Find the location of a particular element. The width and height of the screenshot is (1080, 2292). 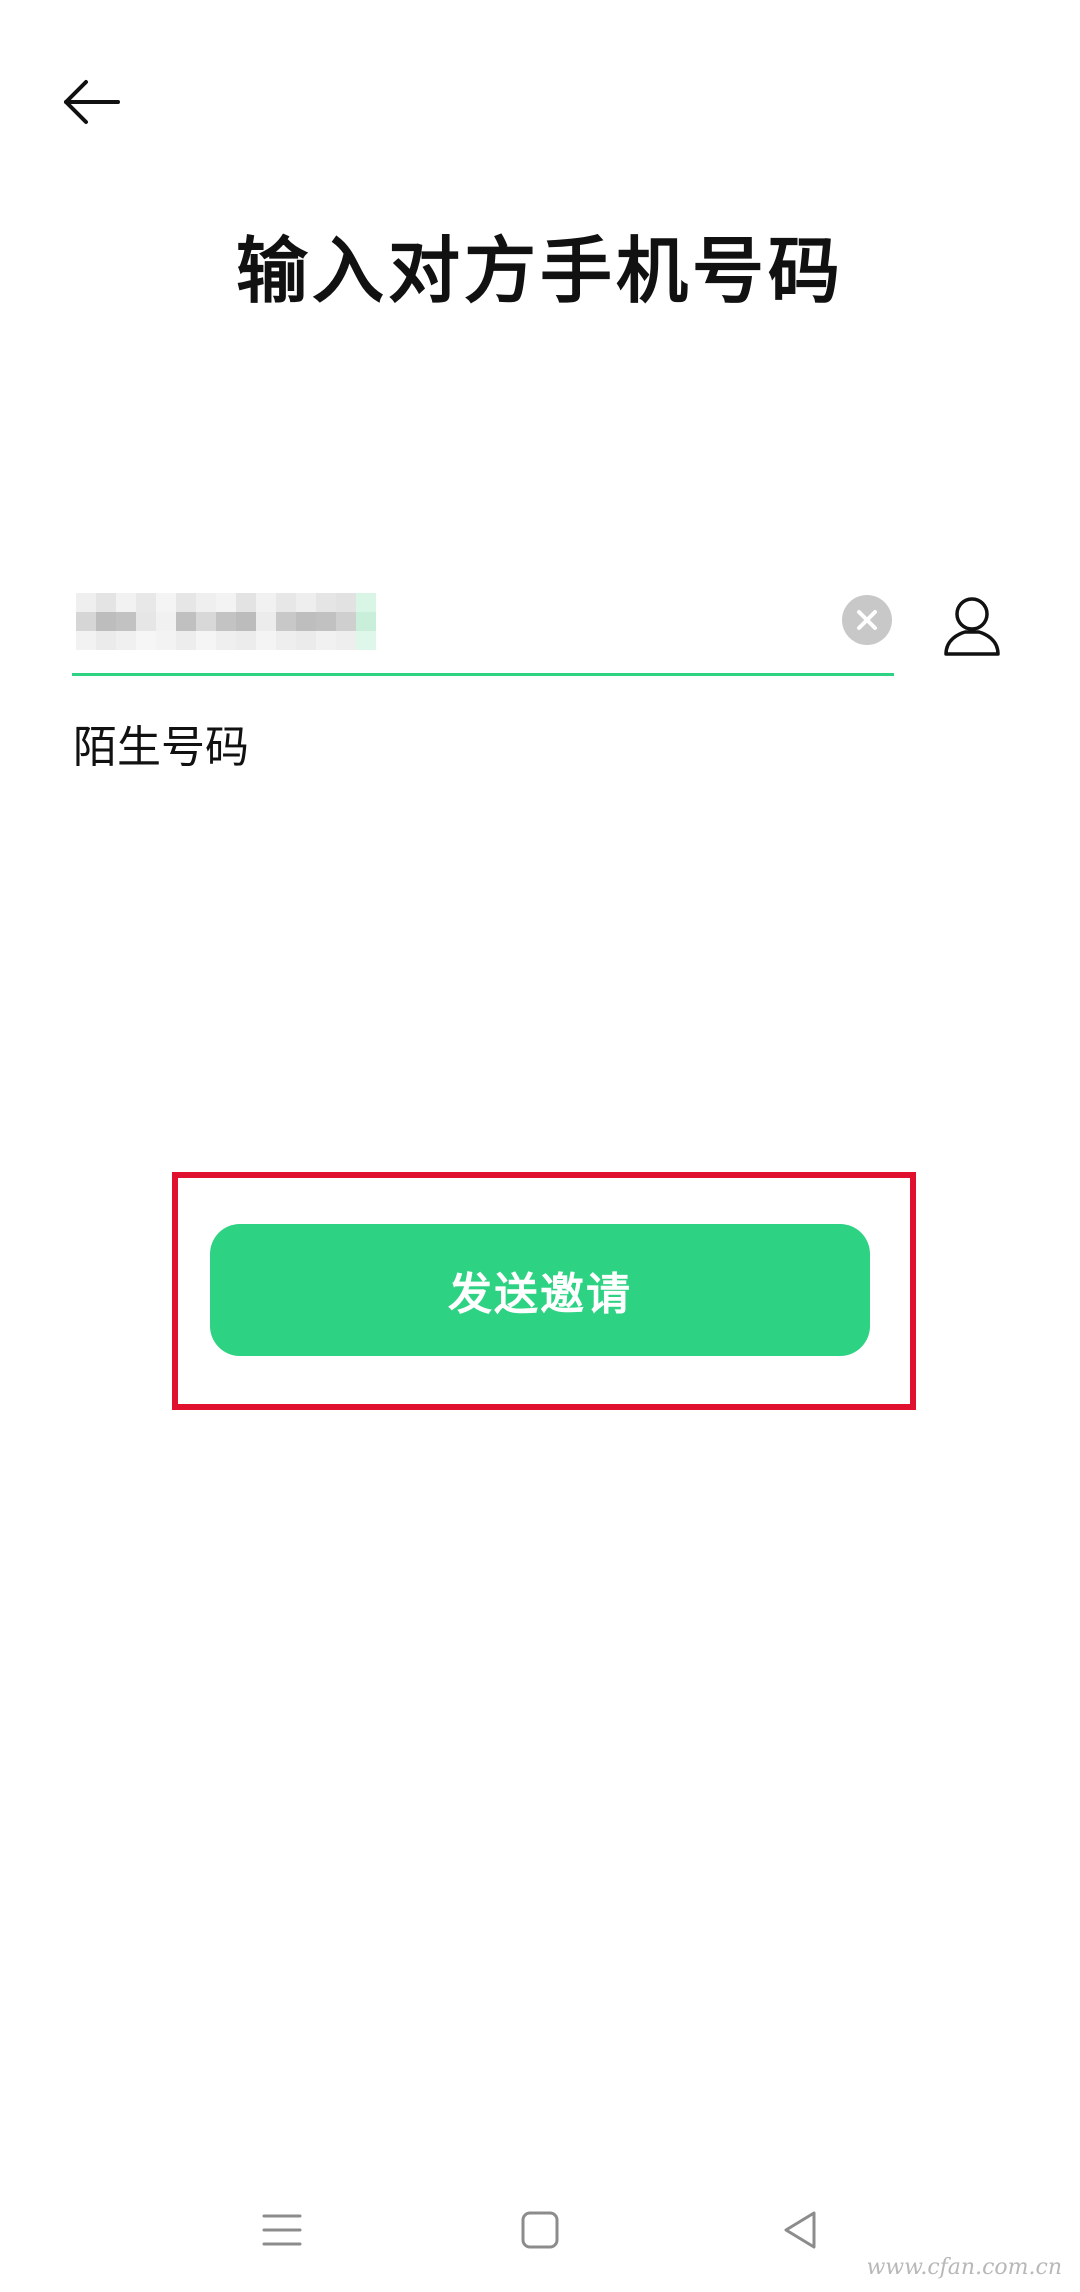

arrow-left-icon is located at coordinates (92, 102).